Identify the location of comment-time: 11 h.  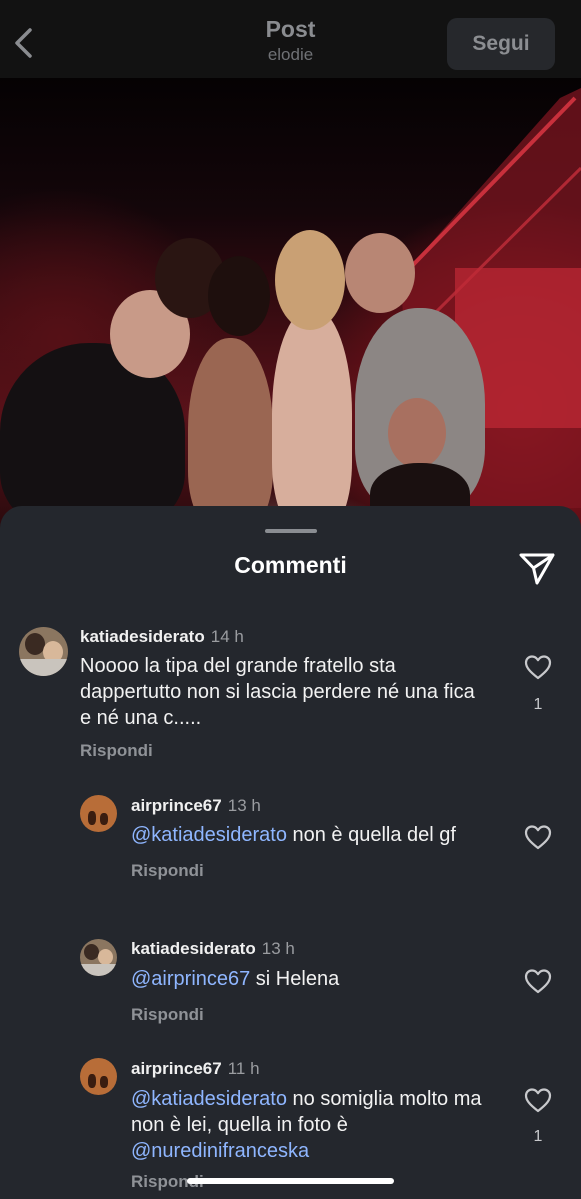
(243, 1068).